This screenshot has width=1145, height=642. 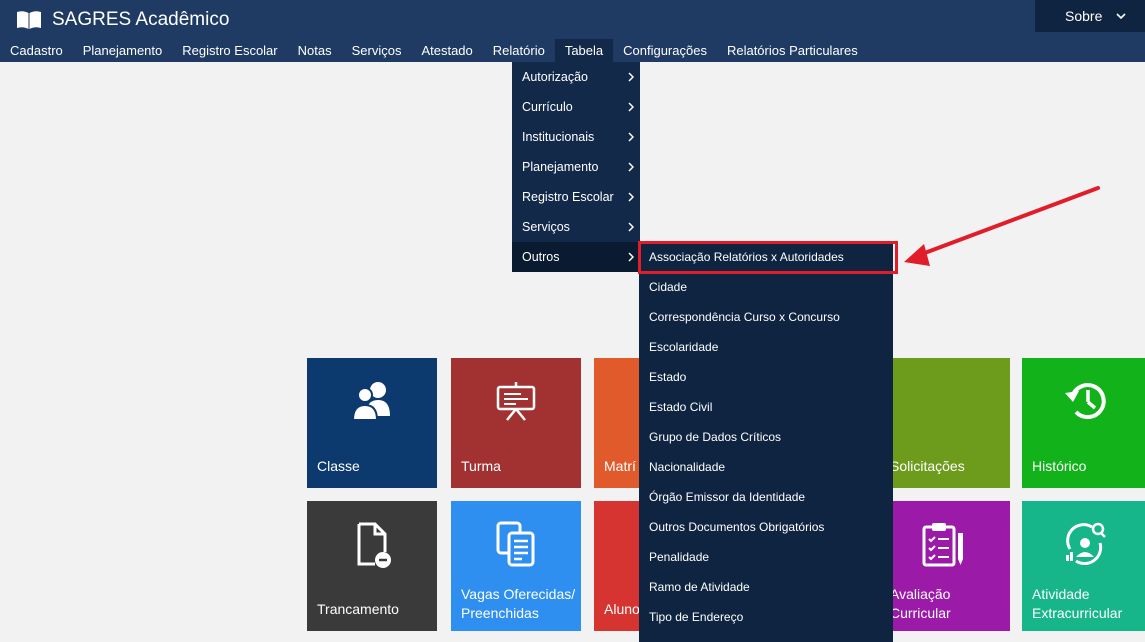 What do you see at coordinates (665, 50) in the screenshot?
I see `menu-configuracoes: Configurações` at bounding box center [665, 50].